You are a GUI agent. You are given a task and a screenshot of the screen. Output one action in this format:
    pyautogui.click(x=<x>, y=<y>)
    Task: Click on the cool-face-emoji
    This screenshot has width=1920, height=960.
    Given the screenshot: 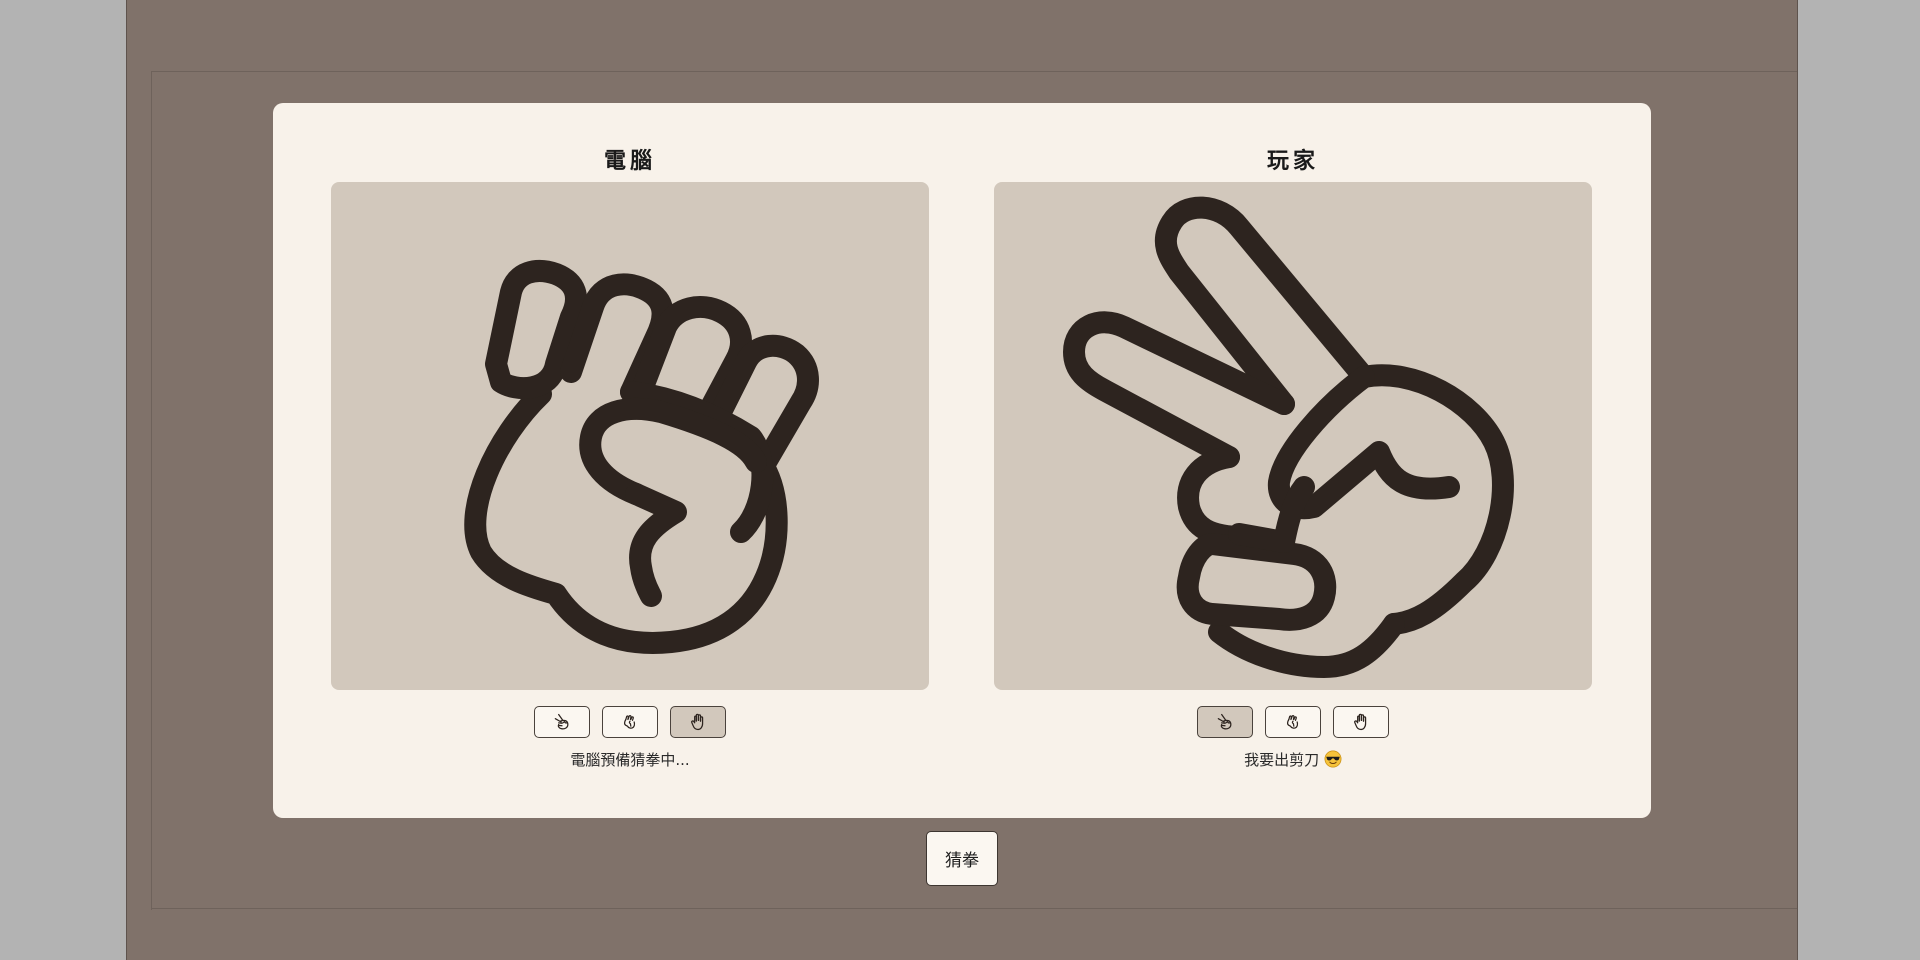 What is the action you would take?
    pyautogui.click(x=1333, y=759)
    